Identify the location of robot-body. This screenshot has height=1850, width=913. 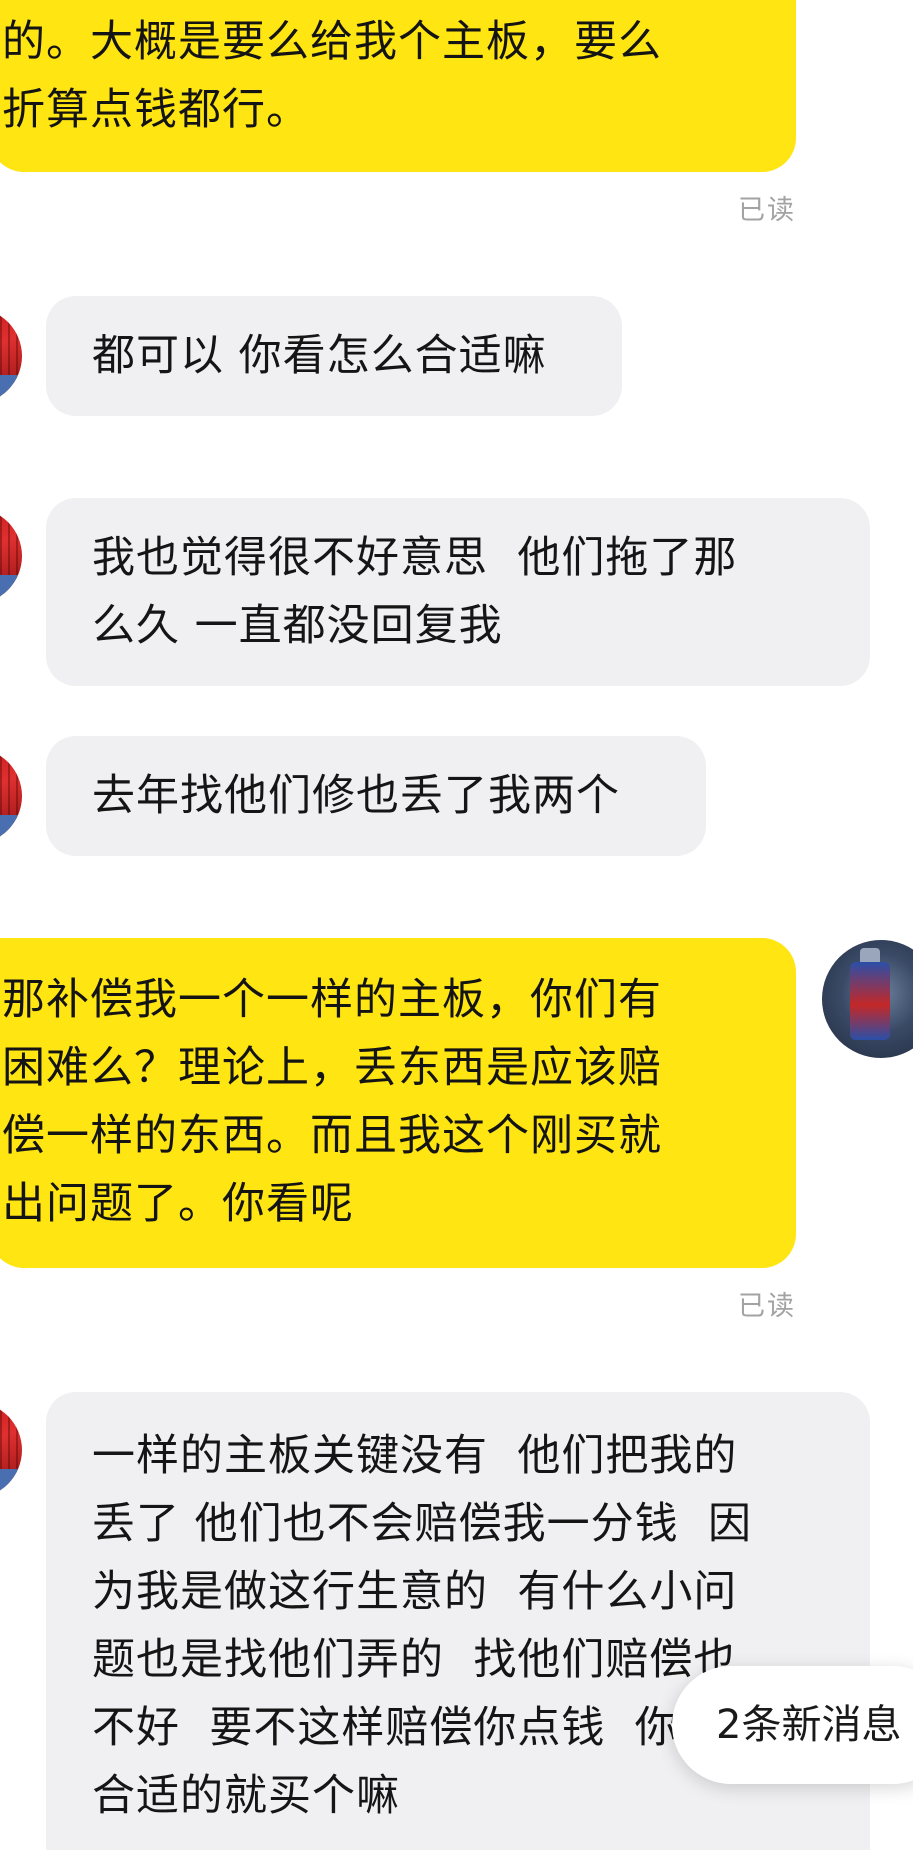
(870, 1001).